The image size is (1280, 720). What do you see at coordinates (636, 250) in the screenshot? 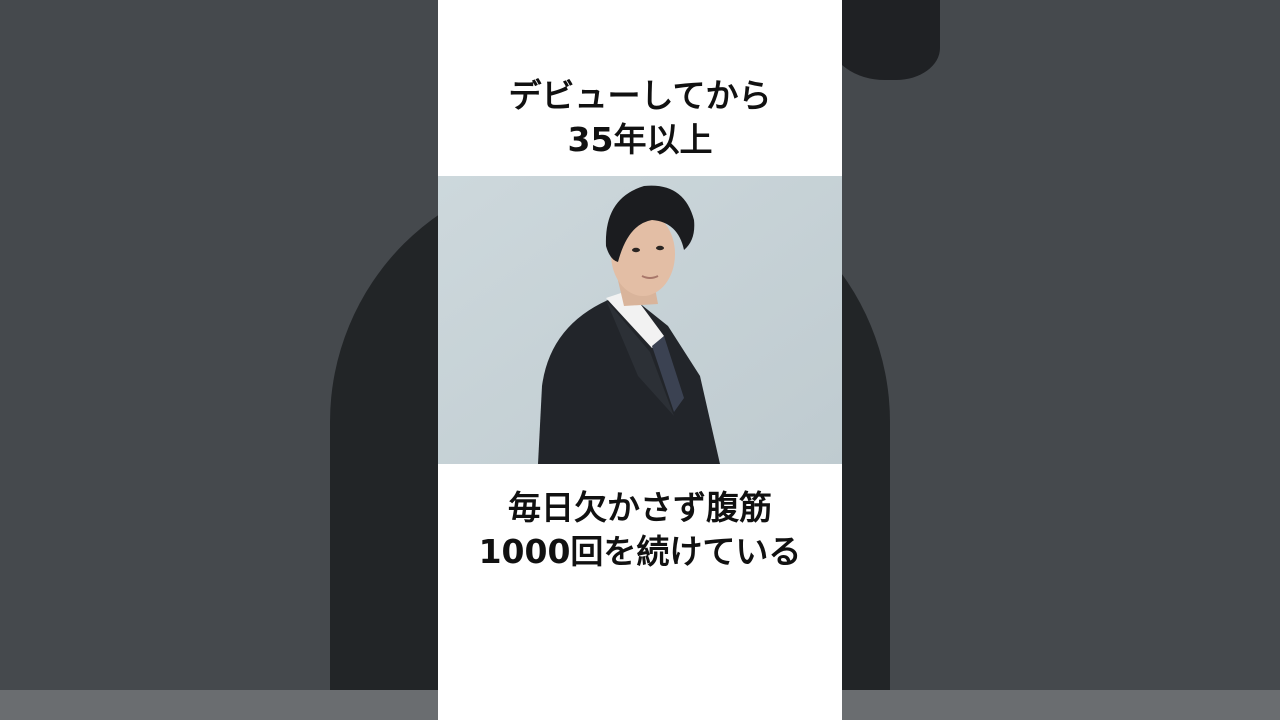
I see `left-eye` at bounding box center [636, 250].